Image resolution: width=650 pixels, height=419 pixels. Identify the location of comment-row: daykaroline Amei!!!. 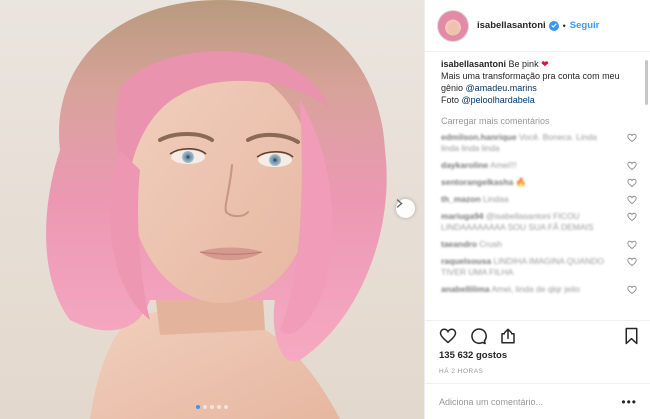
(539, 165).